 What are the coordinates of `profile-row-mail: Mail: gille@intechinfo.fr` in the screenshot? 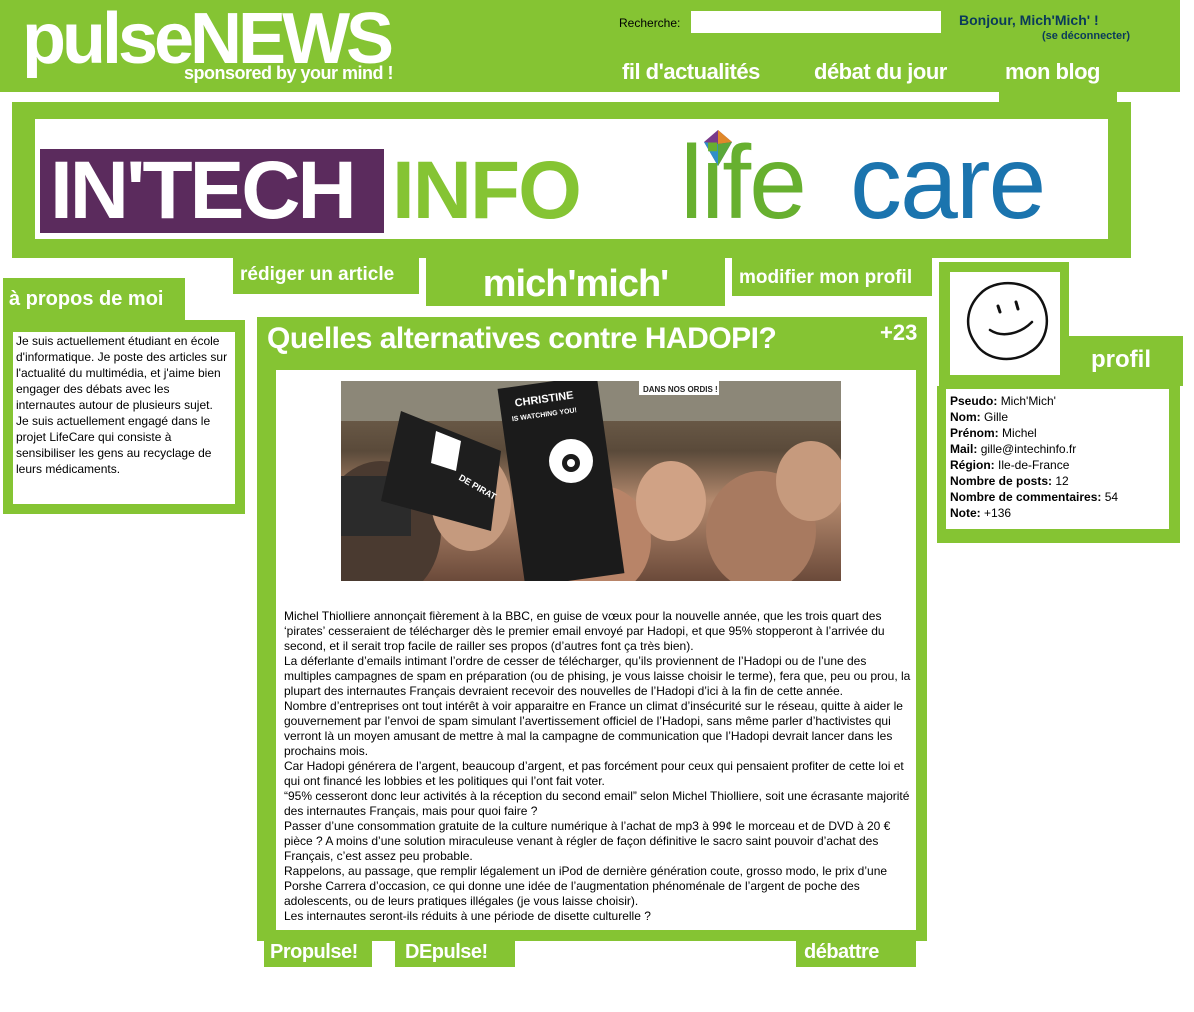 It's located at (1057, 449).